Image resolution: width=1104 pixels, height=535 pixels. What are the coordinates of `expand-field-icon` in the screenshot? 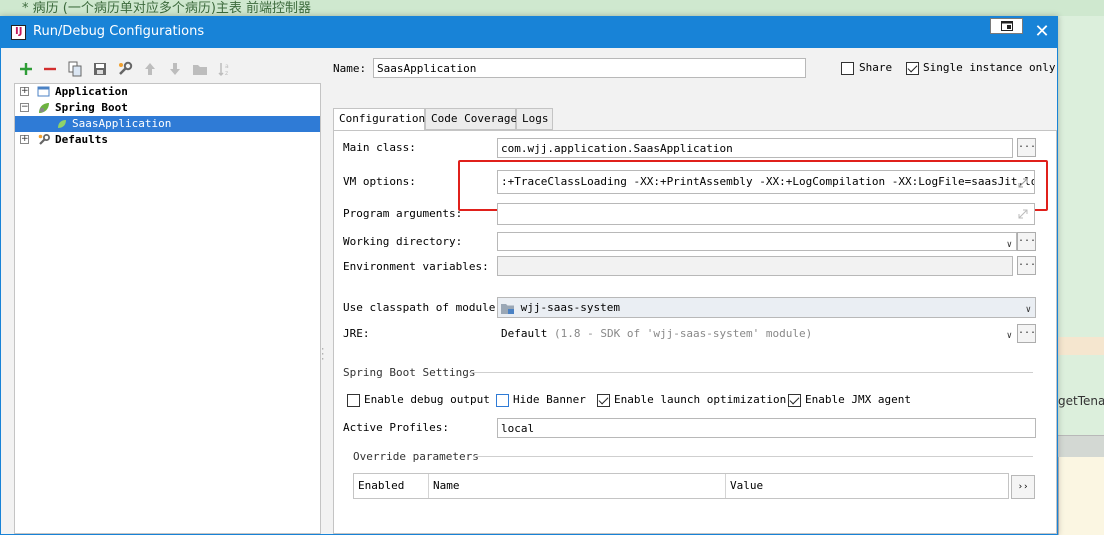 It's located at (1023, 214).